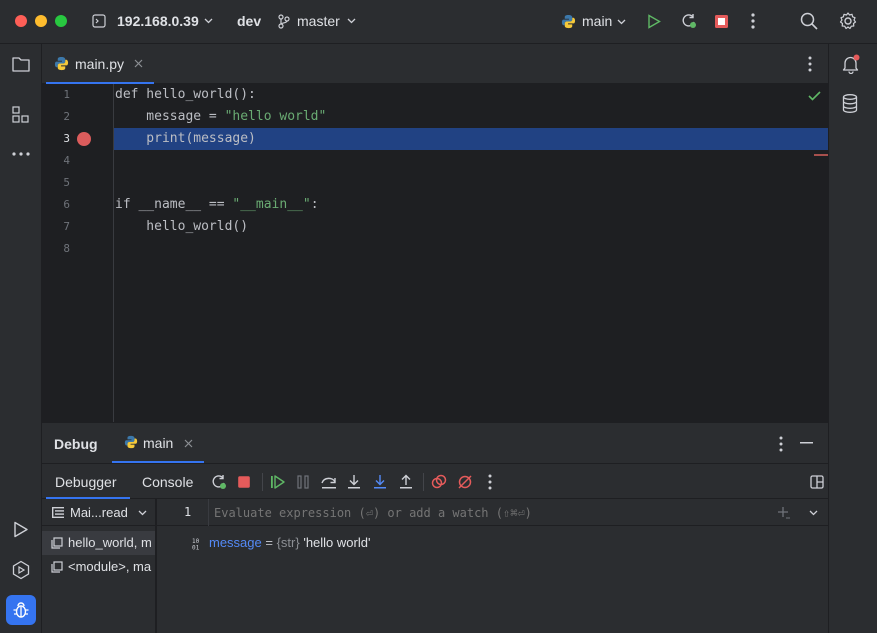 The width and height of the screenshot is (877, 633). Describe the element at coordinates (158, 21) in the screenshot. I see `remote-host-label: 192.168.0.39` at that location.